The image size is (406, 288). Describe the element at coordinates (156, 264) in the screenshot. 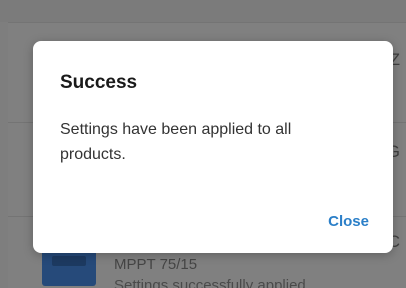

I see `device-name: MPPT 75/15` at that location.